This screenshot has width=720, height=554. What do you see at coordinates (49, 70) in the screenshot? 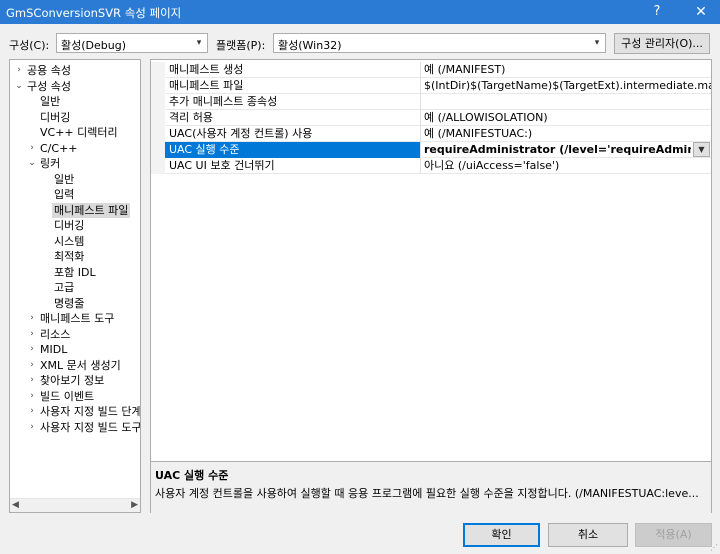
I see `tree-item-label: 공용 속성` at bounding box center [49, 70].